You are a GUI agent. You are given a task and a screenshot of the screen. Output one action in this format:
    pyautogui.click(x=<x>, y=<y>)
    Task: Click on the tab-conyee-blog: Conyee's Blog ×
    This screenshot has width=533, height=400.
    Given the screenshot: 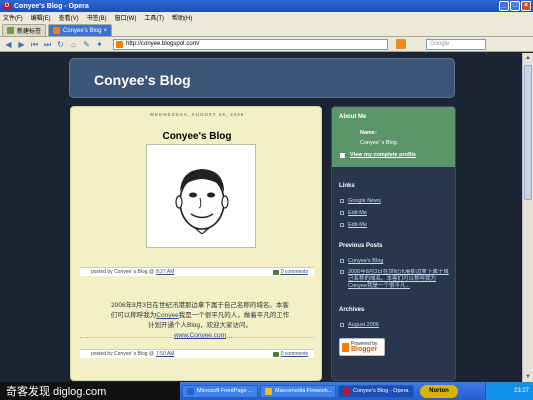 What is the action you would take?
    pyautogui.click(x=80, y=30)
    